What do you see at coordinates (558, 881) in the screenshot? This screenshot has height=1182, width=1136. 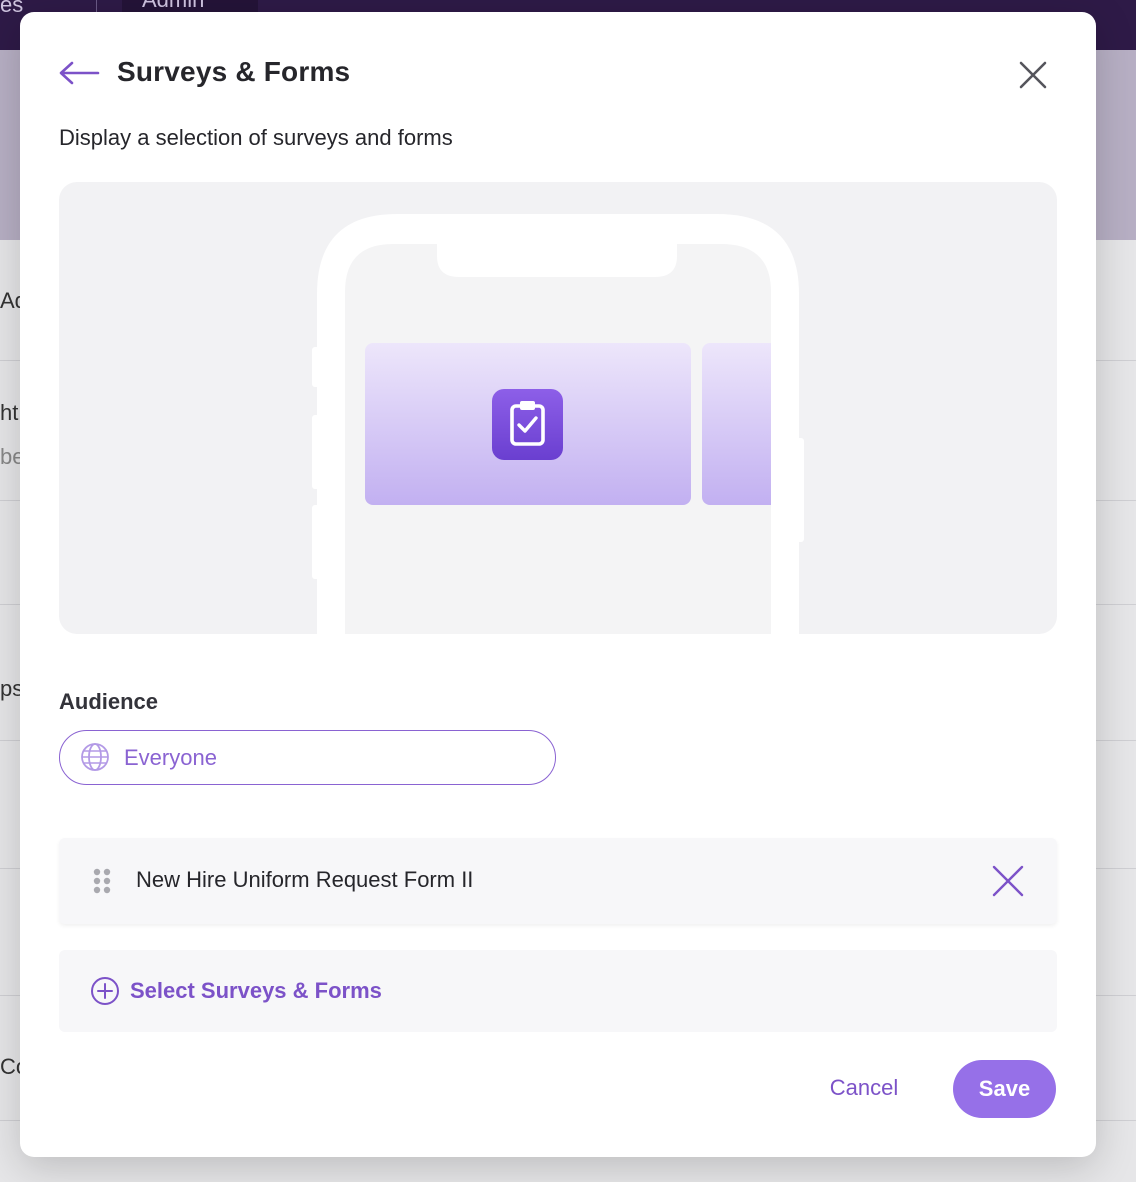 I see `list-item: New Hire Uniform Request Form II` at bounding box center [558, 881].